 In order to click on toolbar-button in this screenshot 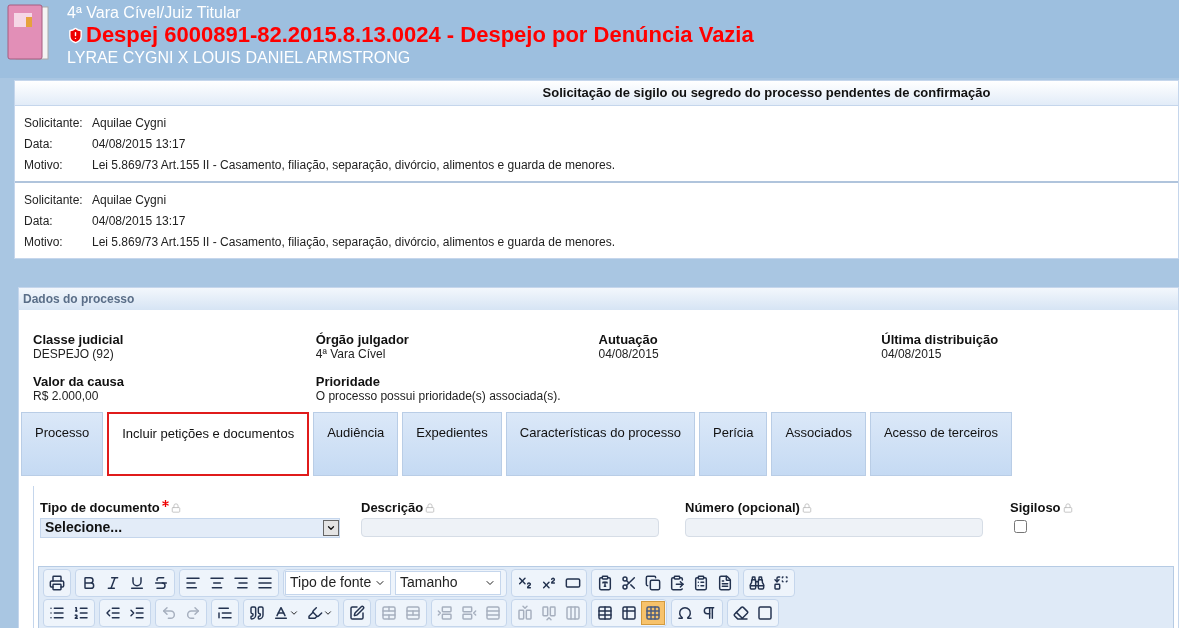, I will do `click(653, 612)`.